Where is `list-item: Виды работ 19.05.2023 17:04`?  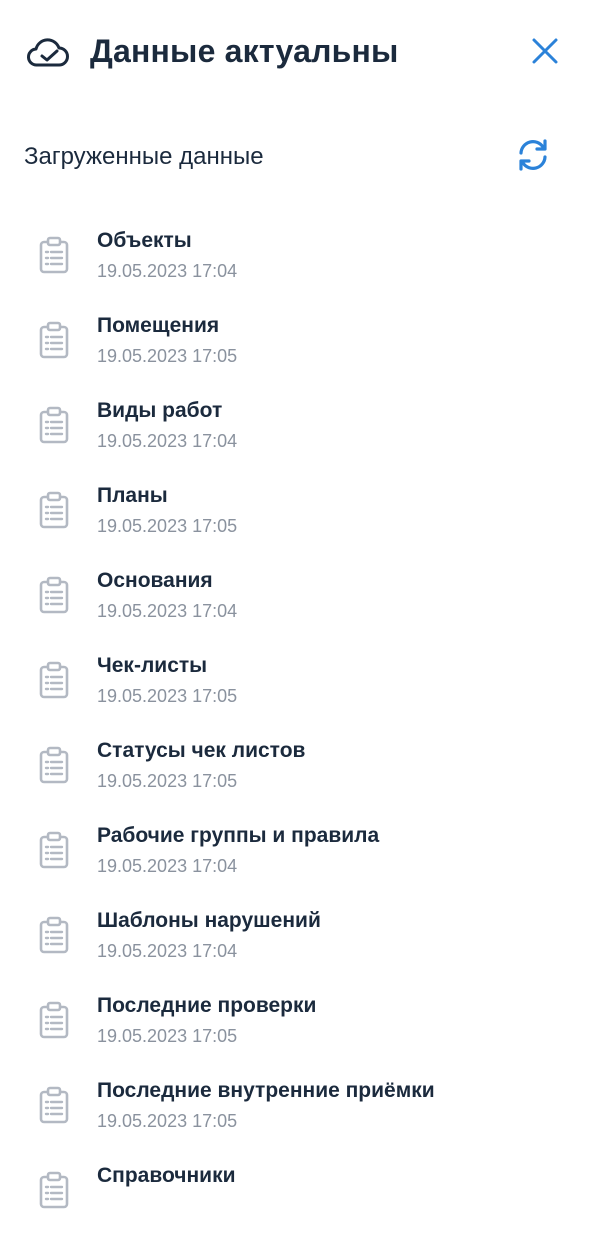
list-item: Виды работ 19.05.2023 17:04 is located at coordinates (295, 426).